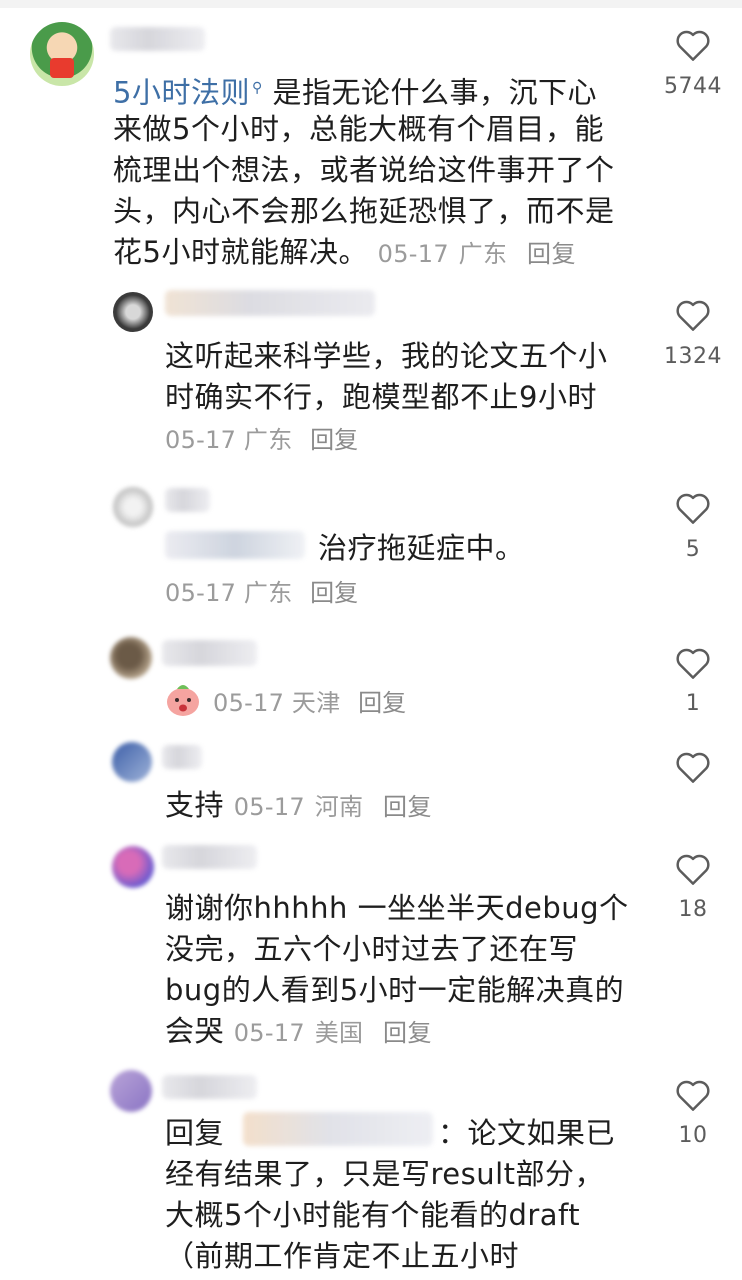 This screenshot has height=1280, width=742. What do you see at coordinates (693, 86) in the screenshot?
I see `like-count: 5744` at bounding box center [693, 86].